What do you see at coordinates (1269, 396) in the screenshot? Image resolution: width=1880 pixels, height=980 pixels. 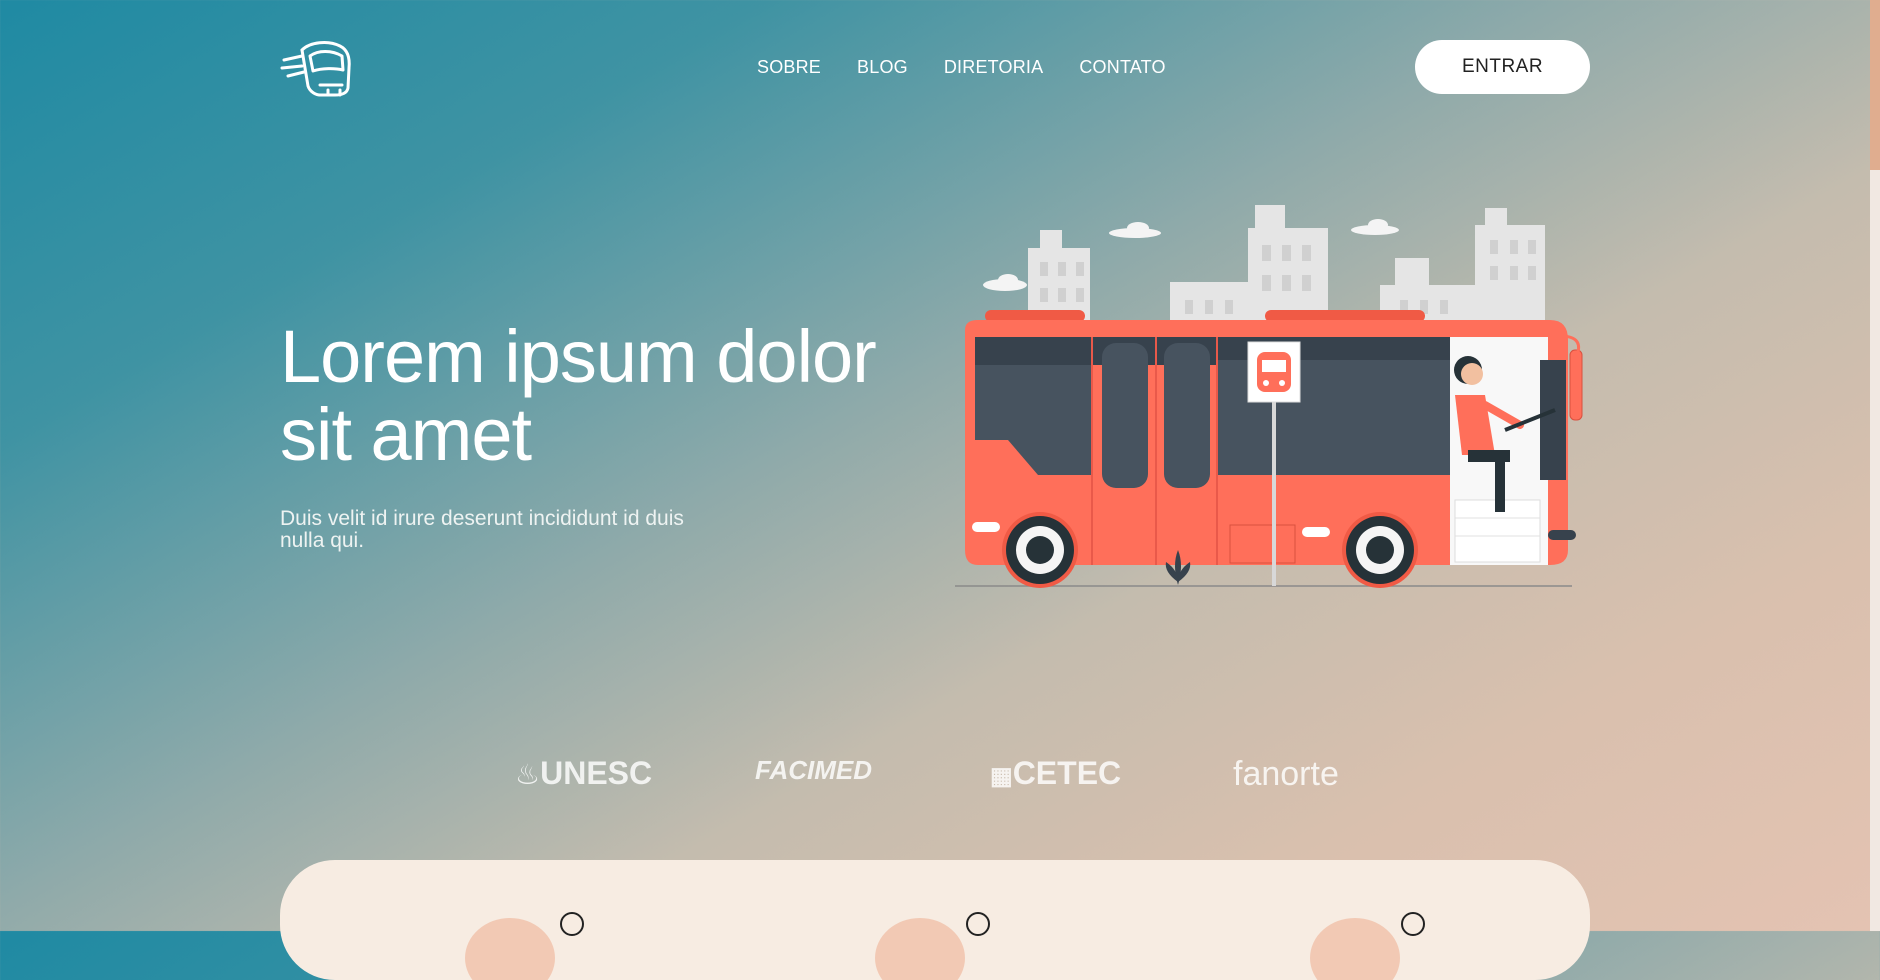 I see `bus-illustration` at bounding box center [1269, 396].